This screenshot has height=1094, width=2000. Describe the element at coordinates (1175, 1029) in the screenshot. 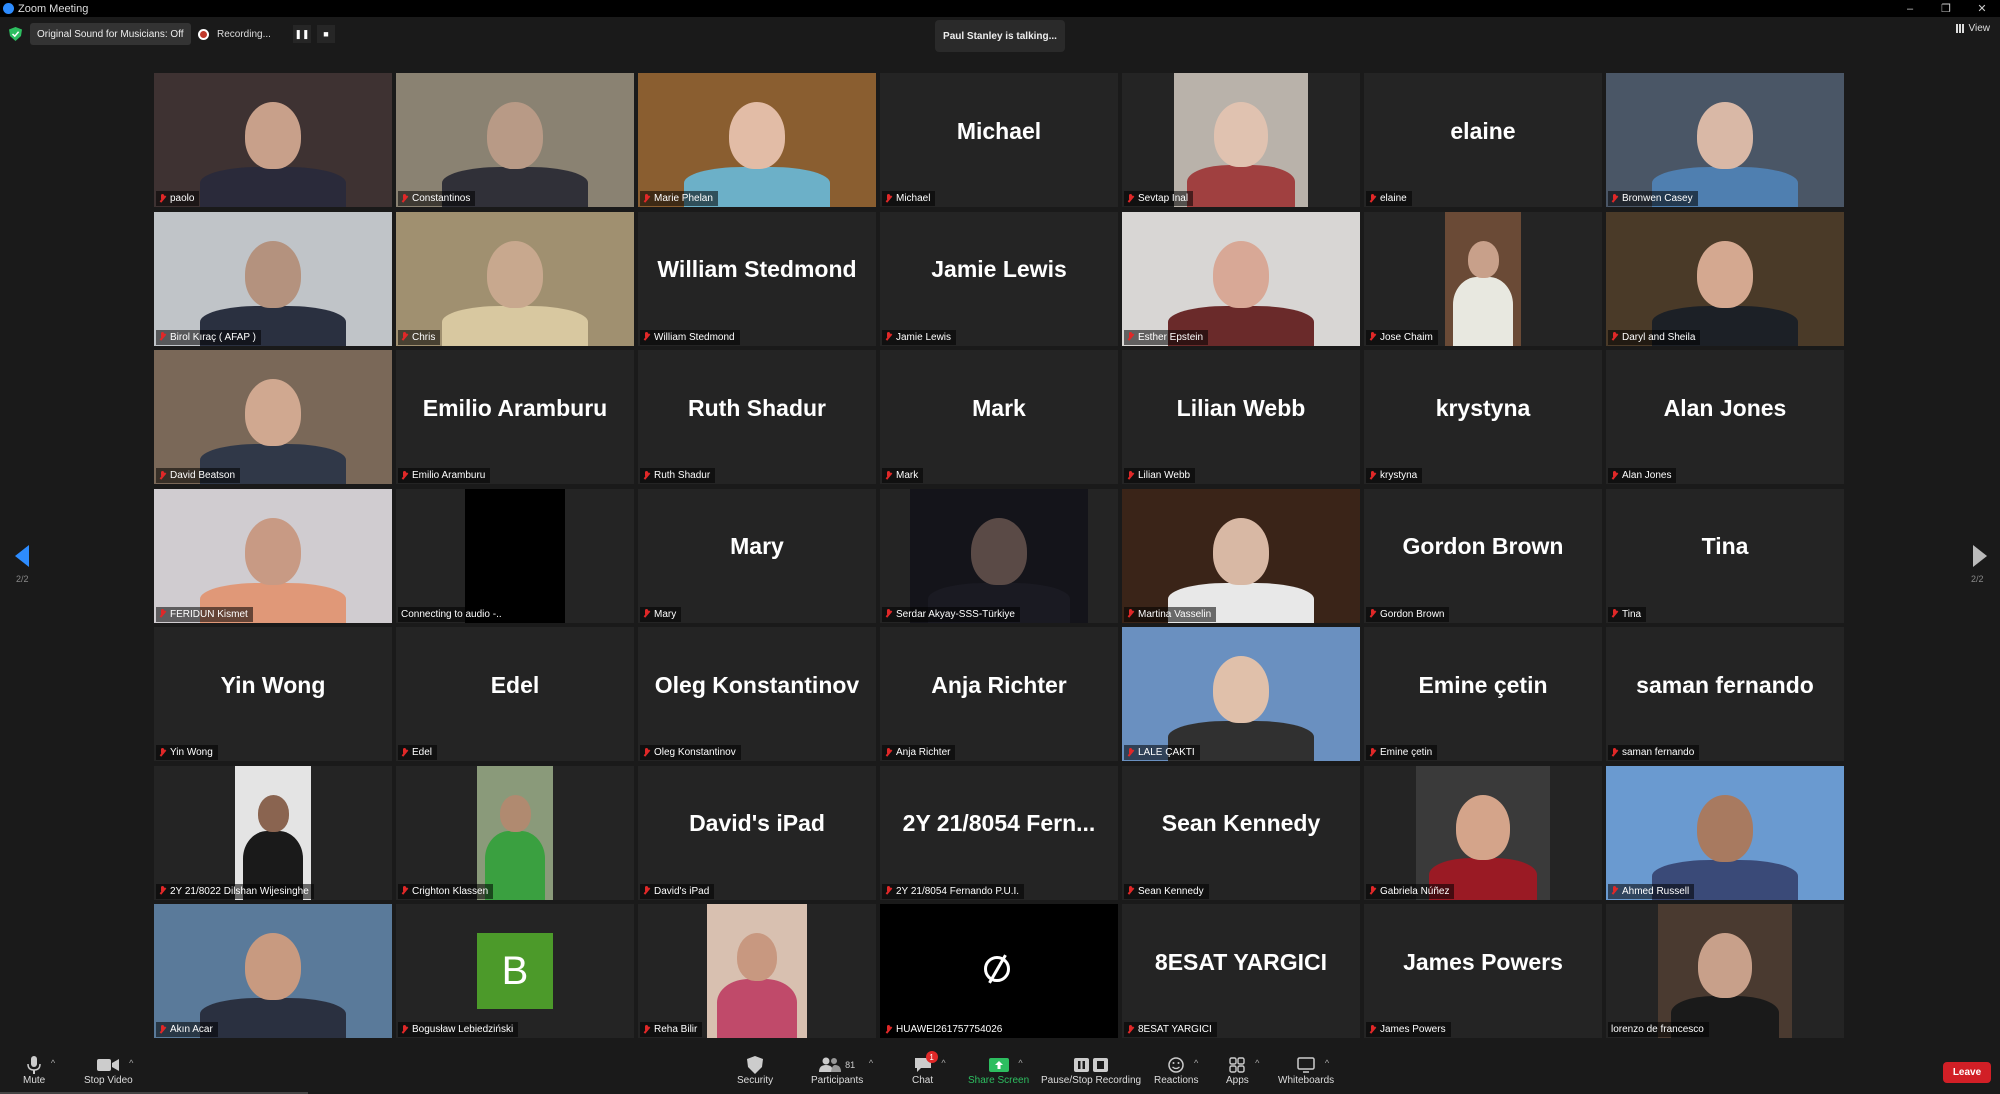

I see `participant-name: 8ESAT YARGICI` at that location.